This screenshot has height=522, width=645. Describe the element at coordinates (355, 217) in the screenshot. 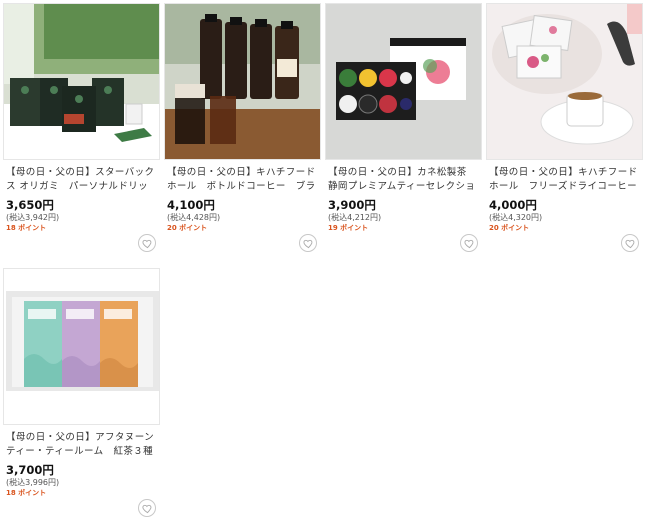

I see `product-price-tax-included: (税込4,212円)` at that location.